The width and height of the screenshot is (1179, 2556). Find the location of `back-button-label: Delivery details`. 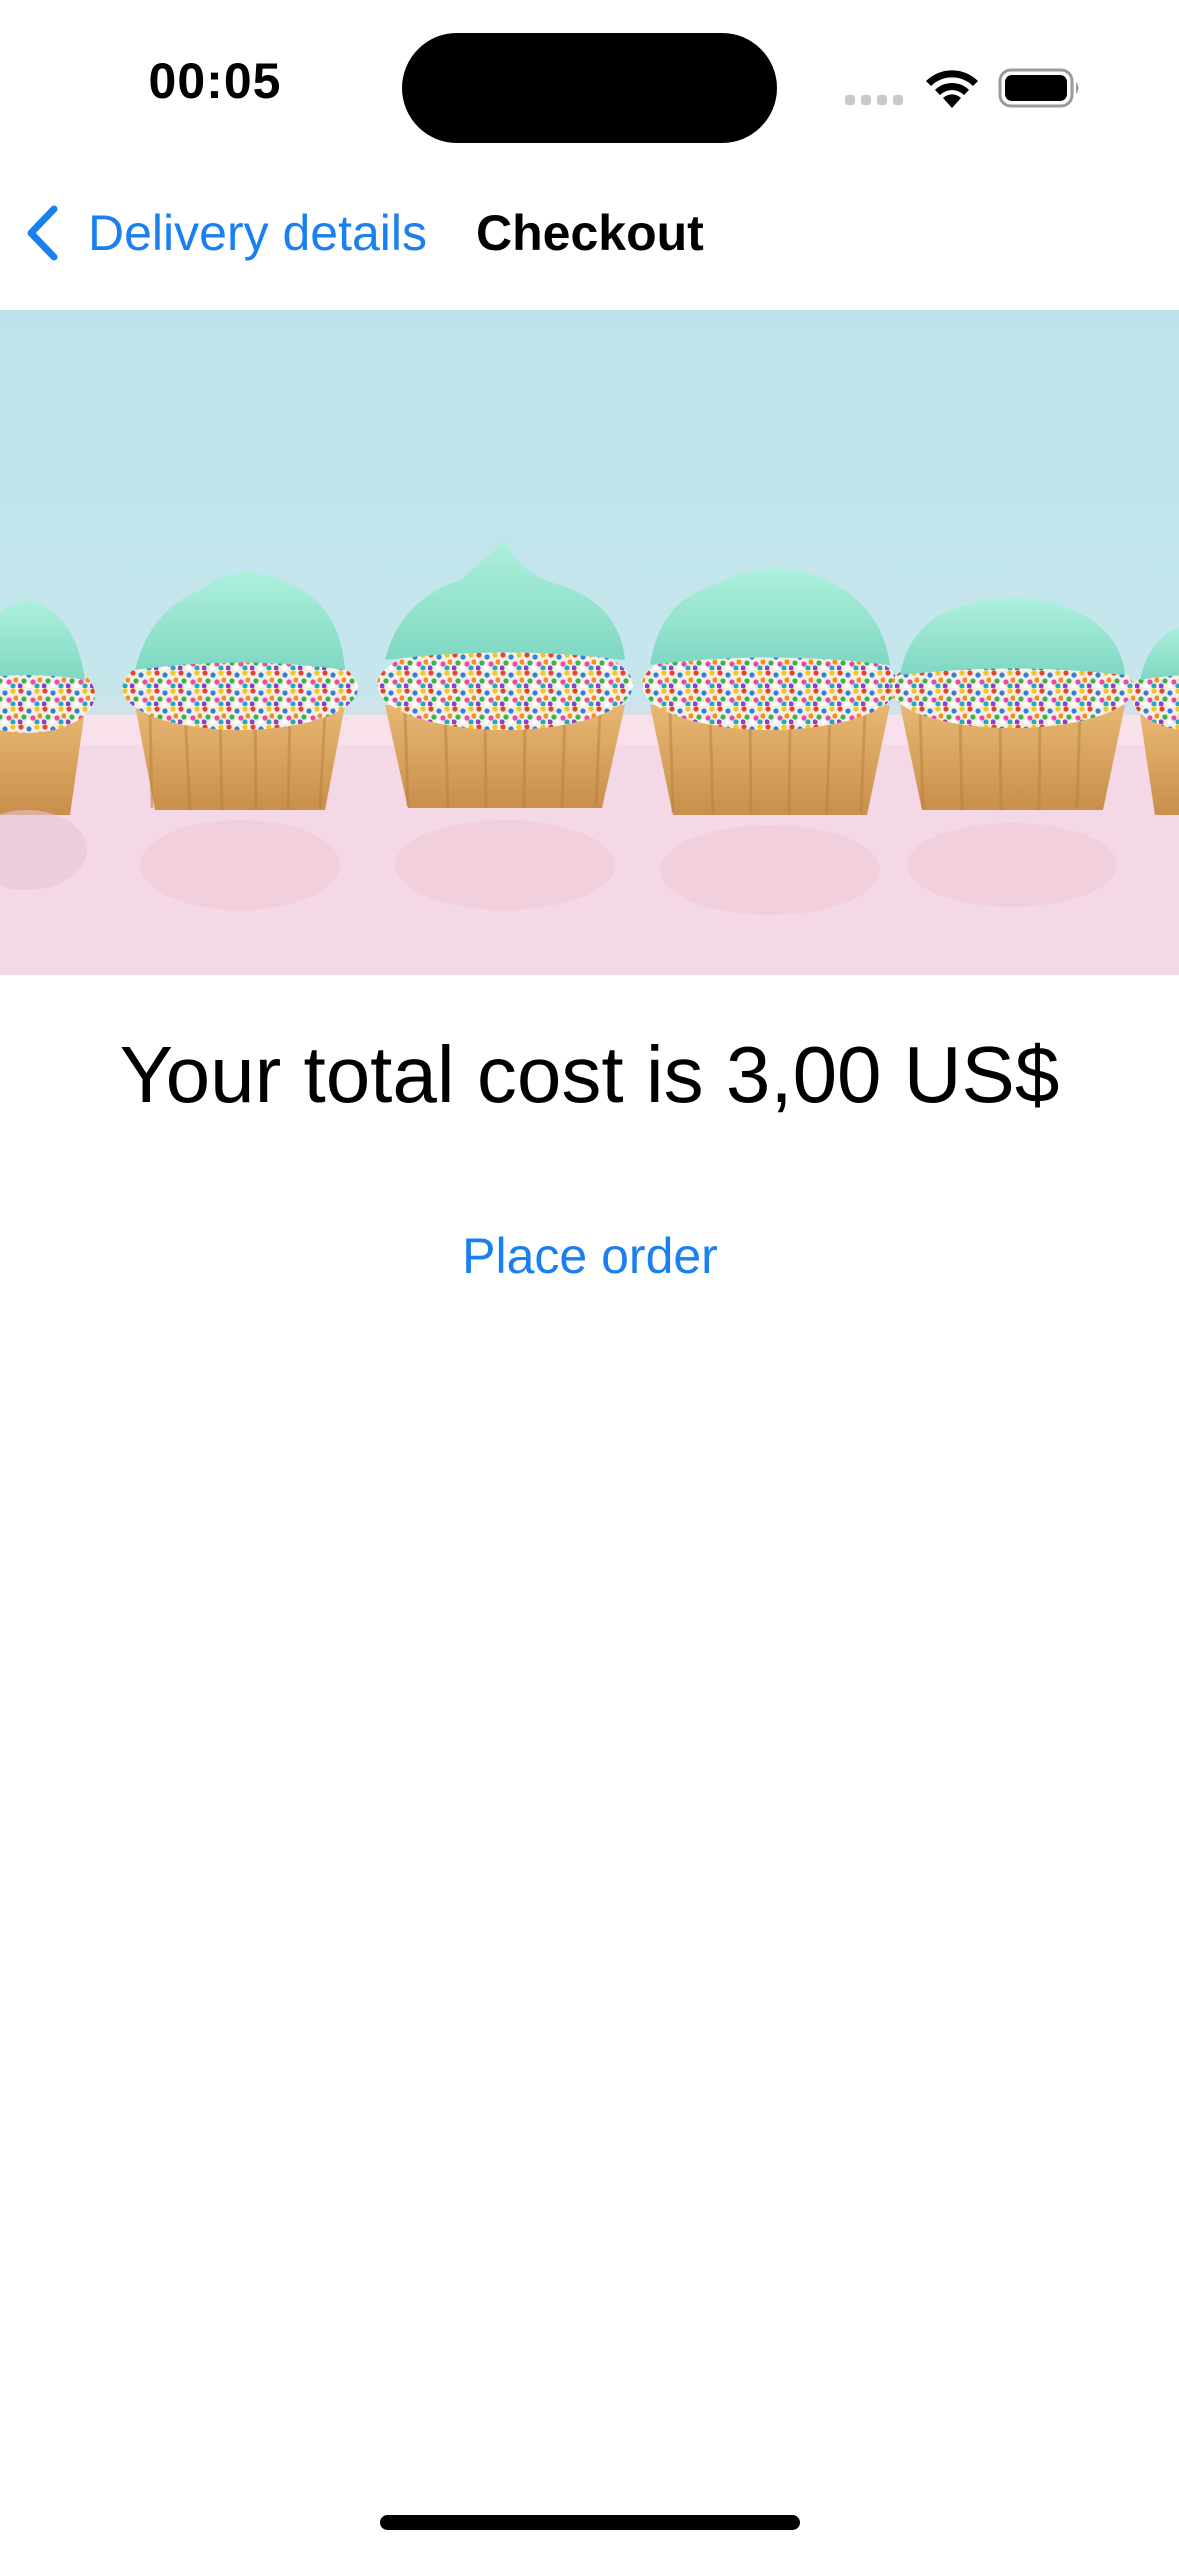

back-button-label: Delivery details is located at coordinates (258, 233).